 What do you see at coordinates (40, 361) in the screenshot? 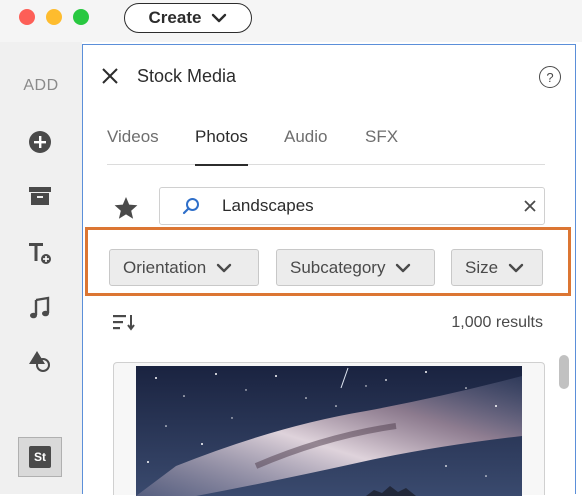
I see `shapes-icon` at bounding box center [40, 361].